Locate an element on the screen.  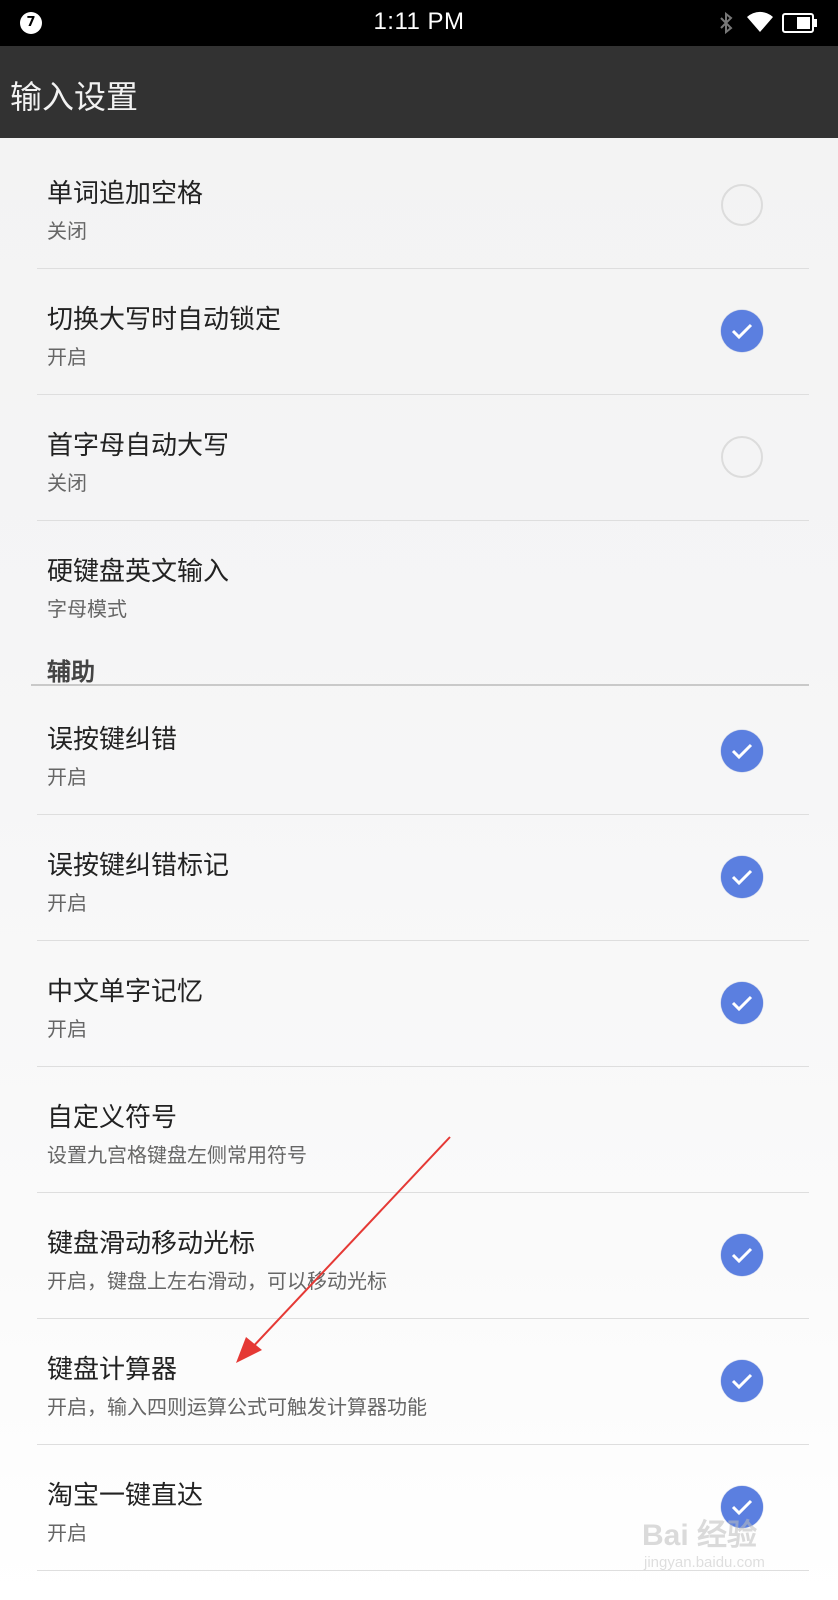
setting-row-char-memory: 中文单字记忆 开启 is located at coordinates (423, 1004).